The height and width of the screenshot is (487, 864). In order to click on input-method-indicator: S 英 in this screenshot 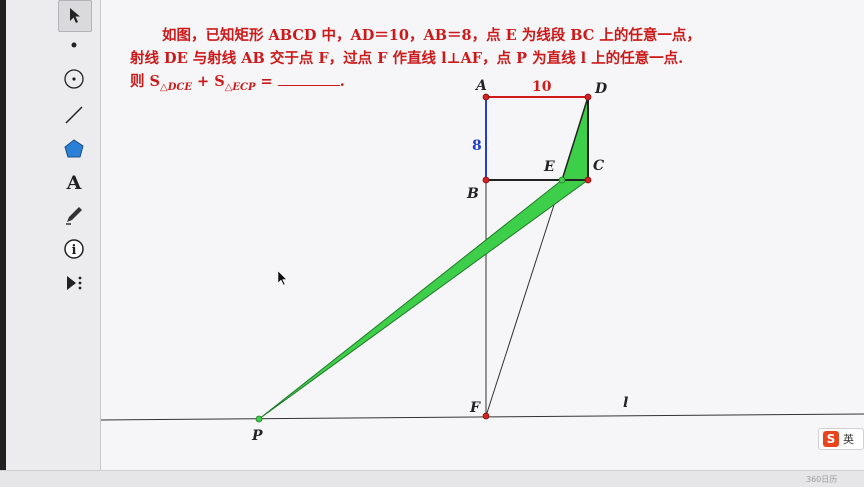, I will do `click(841, 439)`.